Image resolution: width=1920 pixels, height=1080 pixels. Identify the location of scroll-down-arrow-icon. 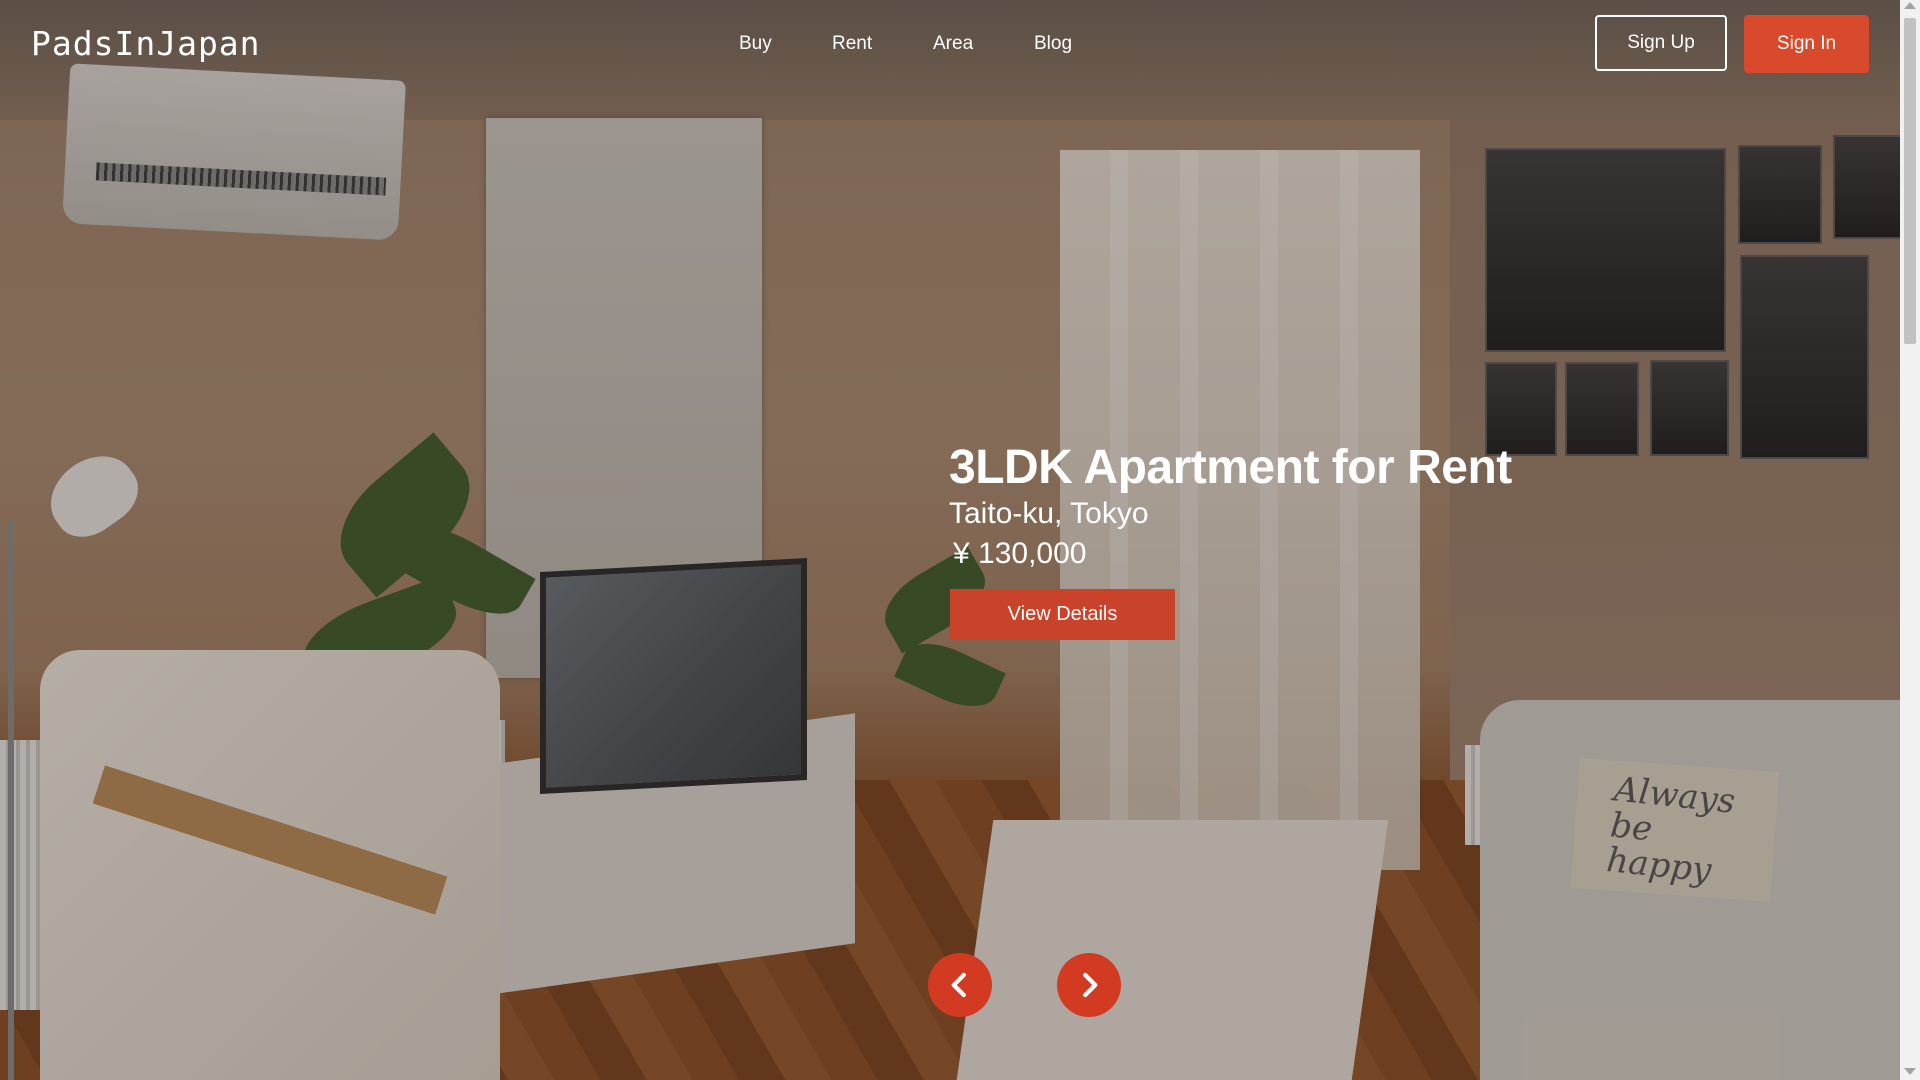
(1910, 1071).